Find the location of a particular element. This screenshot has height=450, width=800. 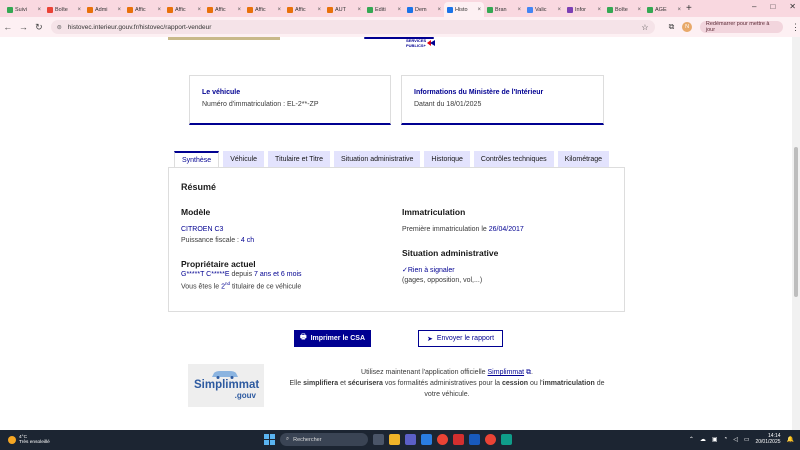

send-report-button: ➤ Envoyer le rapport is located at coordinates (460, 338).